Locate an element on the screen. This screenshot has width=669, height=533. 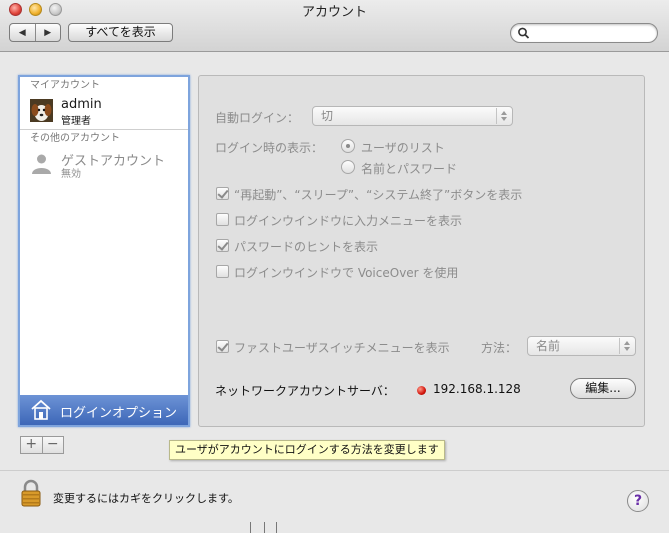
back-button: ◀ is located at coordinates (22, 32).